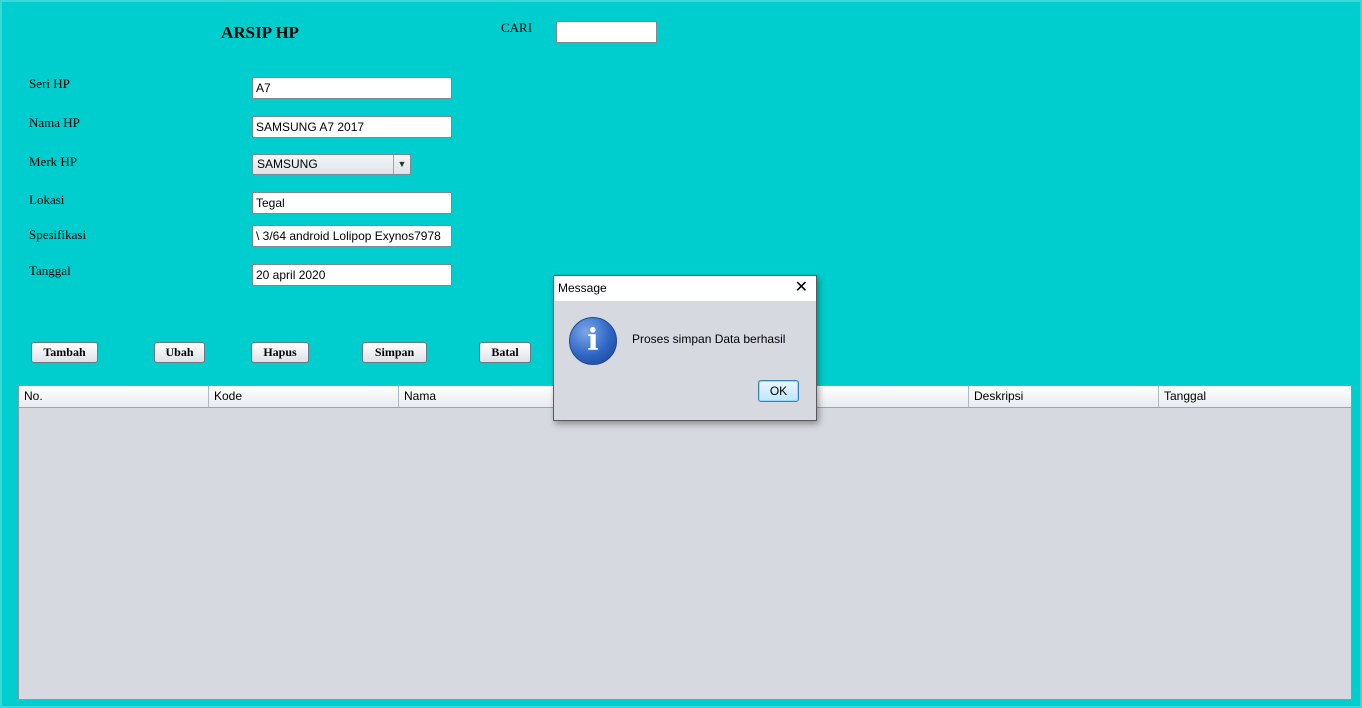 This screenshot has width=1362, height=708. Describe the element at coordinates (606, 32) in the screenshot. I see `search-input` at that location.